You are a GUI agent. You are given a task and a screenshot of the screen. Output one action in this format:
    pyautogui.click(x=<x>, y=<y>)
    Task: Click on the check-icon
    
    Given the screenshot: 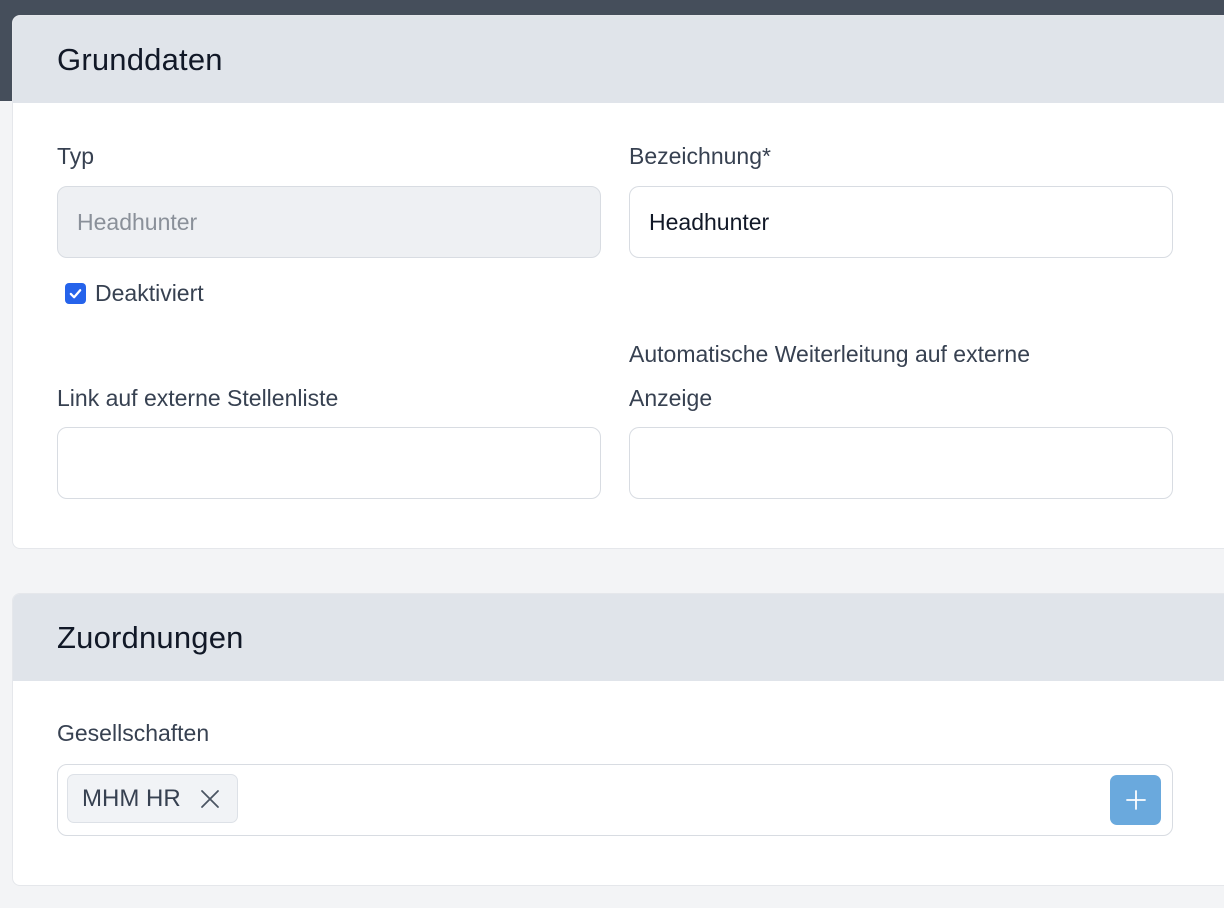 What is the action you would take?
    pyautogui.click(x=75, y=294)
    